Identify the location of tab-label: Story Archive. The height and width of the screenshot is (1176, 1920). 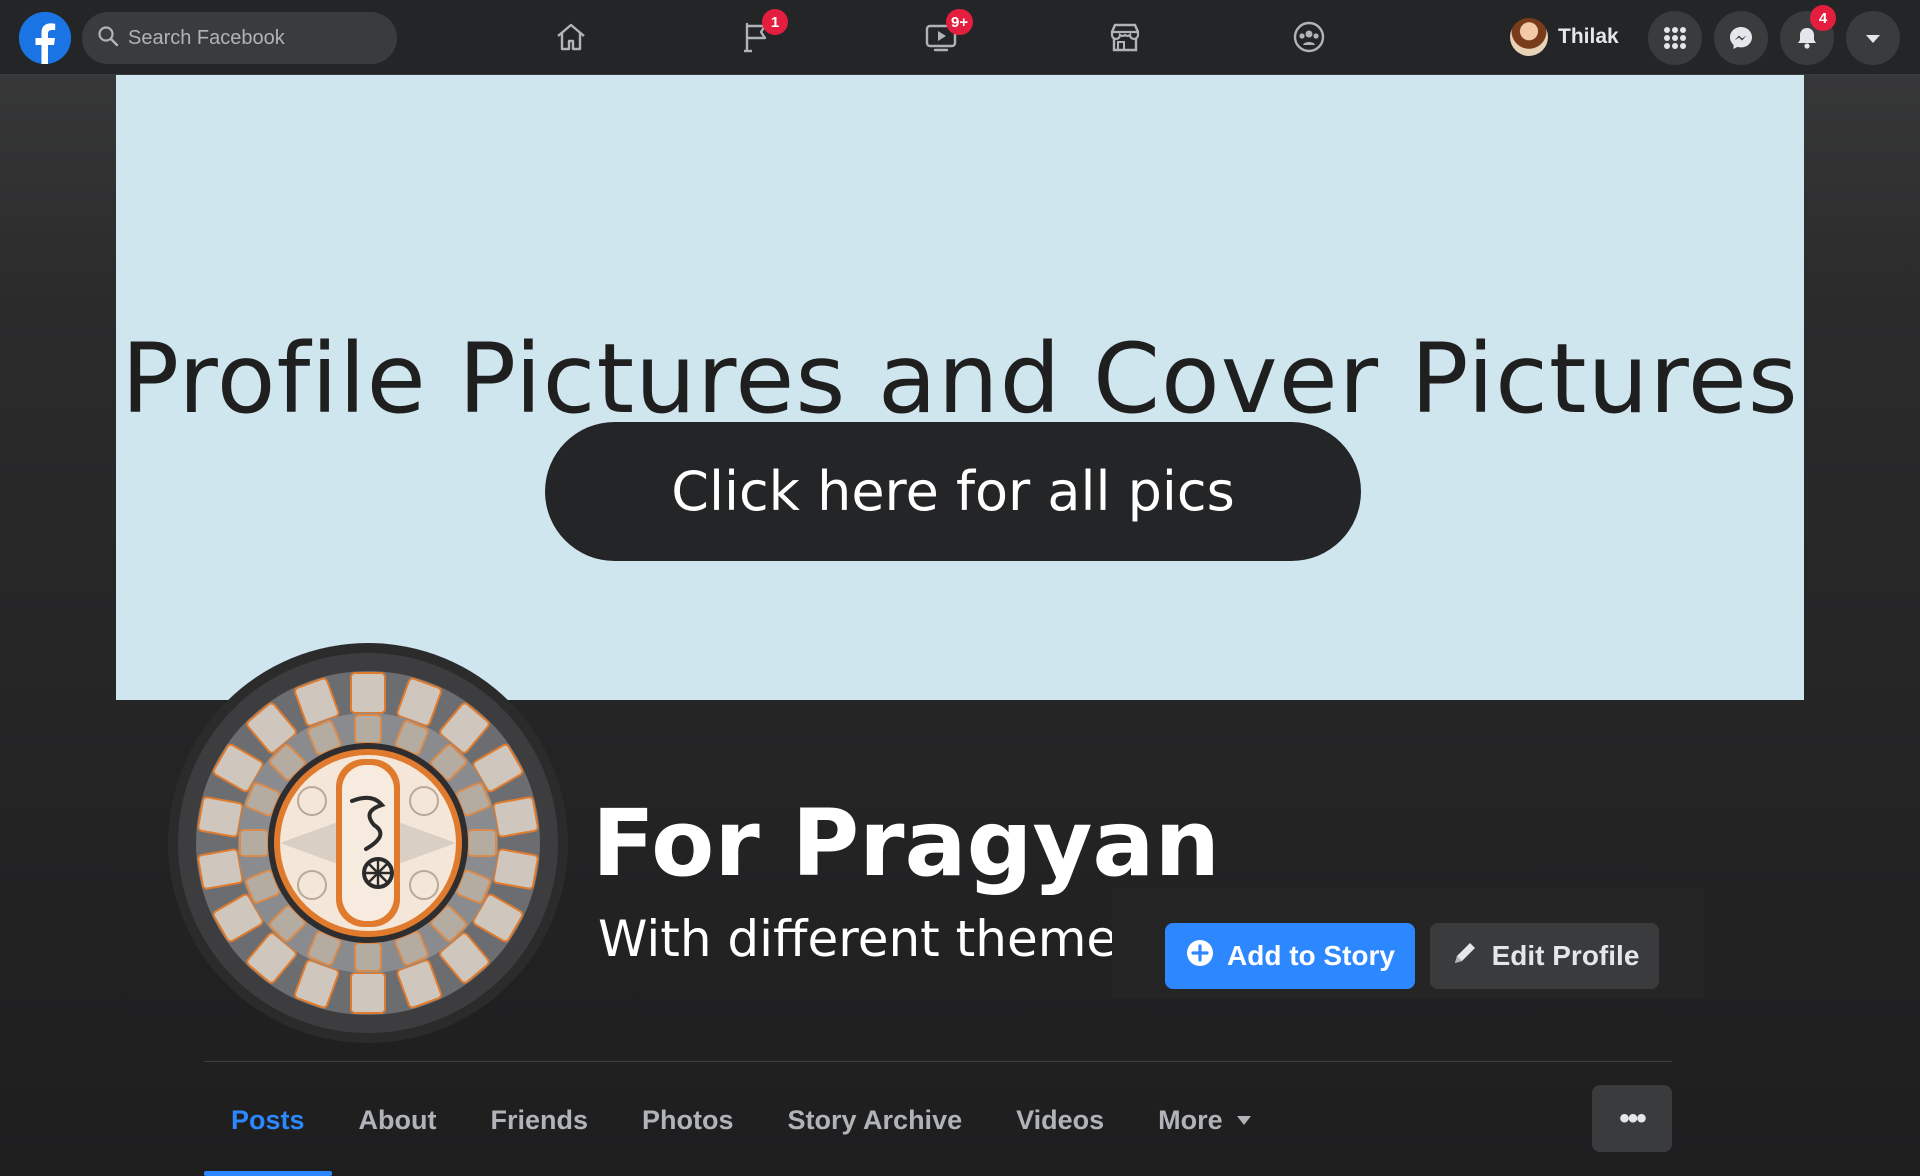
(875, 1120).